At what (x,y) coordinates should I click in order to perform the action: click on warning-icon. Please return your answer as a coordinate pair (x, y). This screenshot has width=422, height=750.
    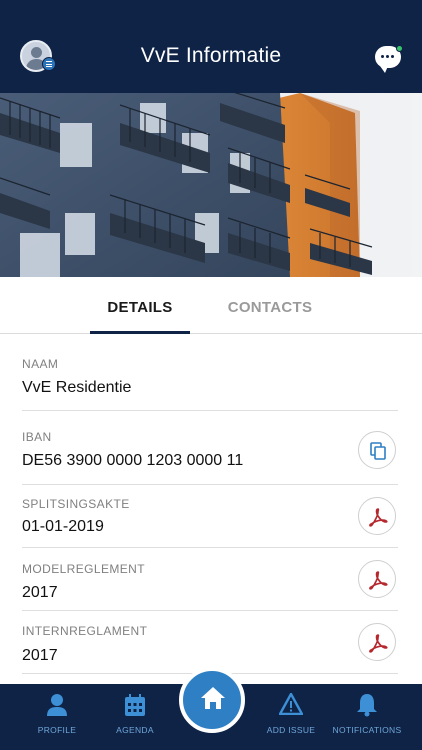
    Looking at the image, I should click on (291, 704).